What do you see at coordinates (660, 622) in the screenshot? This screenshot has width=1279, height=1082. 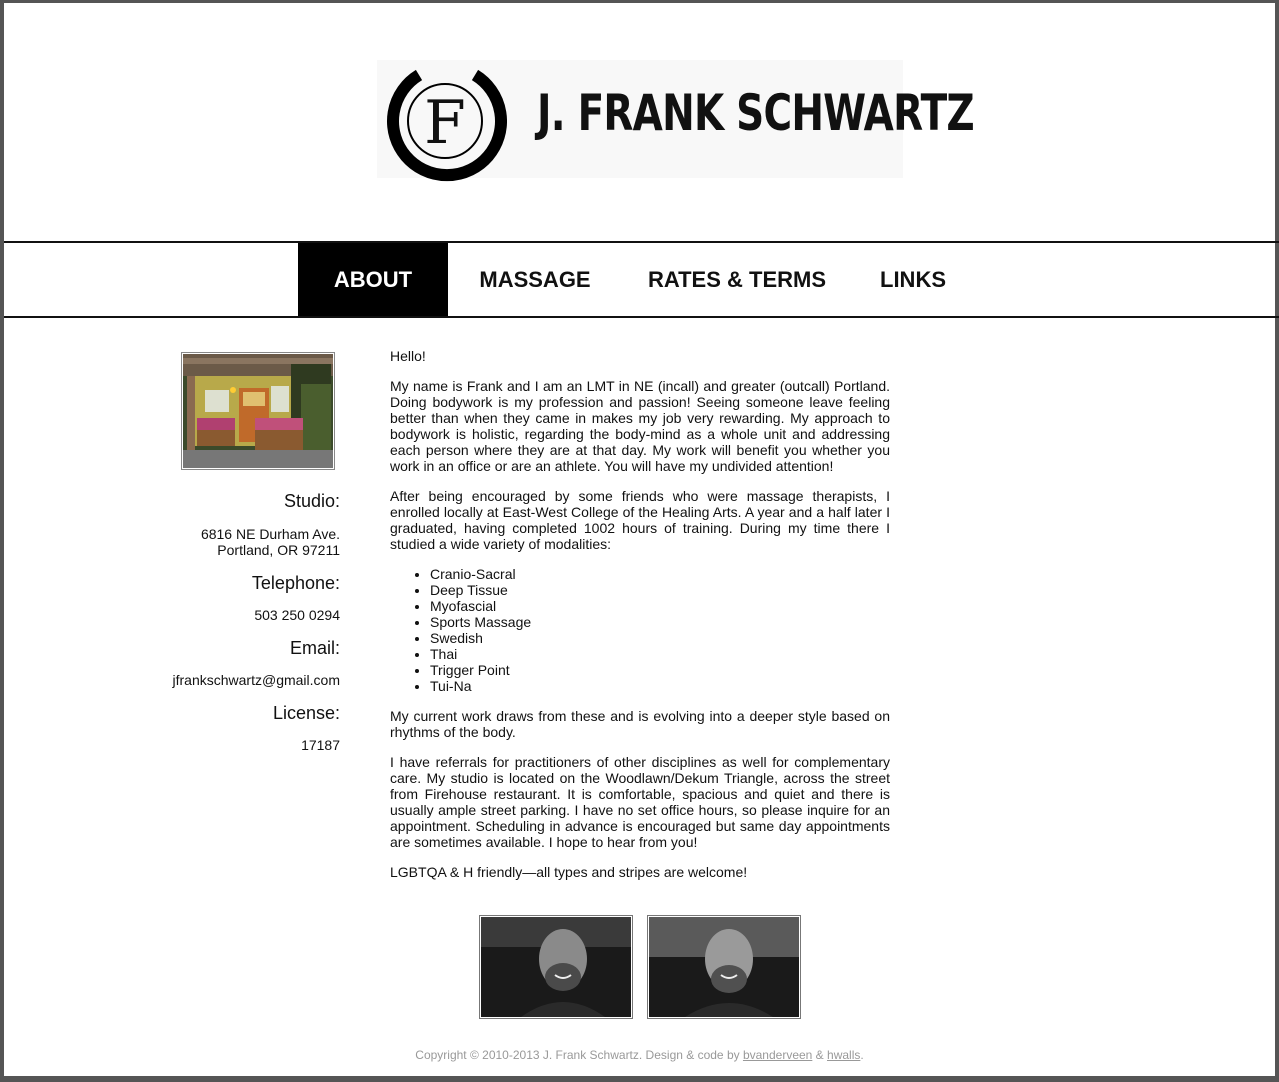 I see `list-item: Sports Massage` at bounding box center [660, 622].